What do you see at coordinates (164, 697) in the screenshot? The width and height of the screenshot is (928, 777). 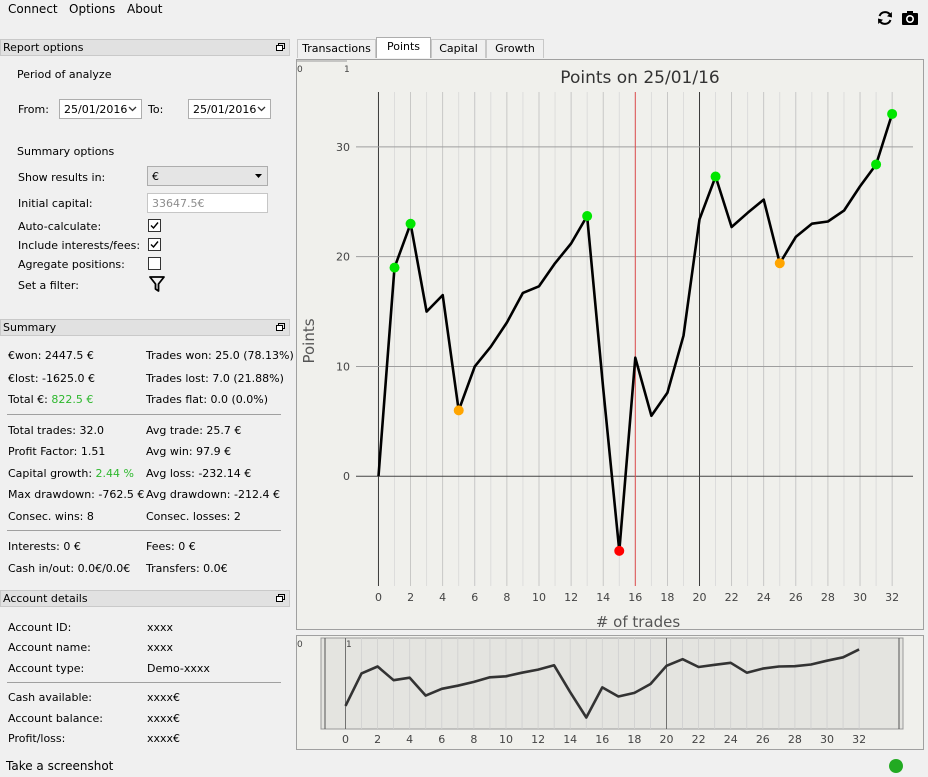 I see `cash-available-value: xxxx€` at bounding box center [164, 697].